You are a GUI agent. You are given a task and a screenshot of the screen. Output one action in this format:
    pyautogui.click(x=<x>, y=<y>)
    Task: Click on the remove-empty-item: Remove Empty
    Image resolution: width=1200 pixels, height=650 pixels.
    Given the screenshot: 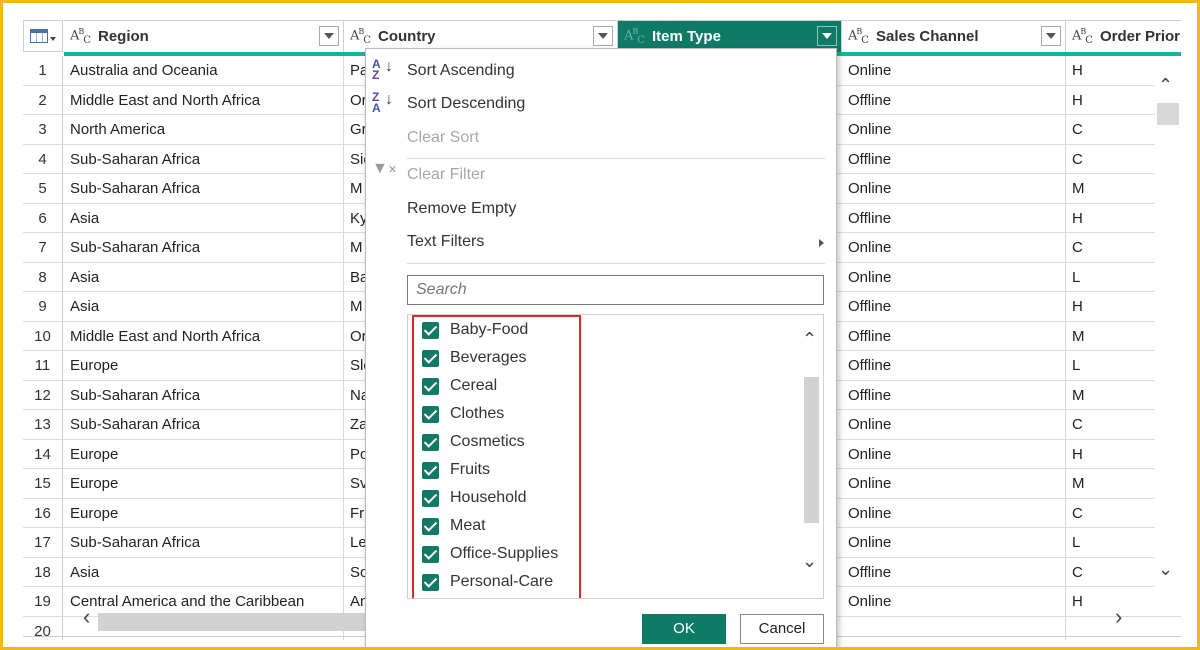 What is the action you would take?
    pyautogui.click(x=601, y=209)
    